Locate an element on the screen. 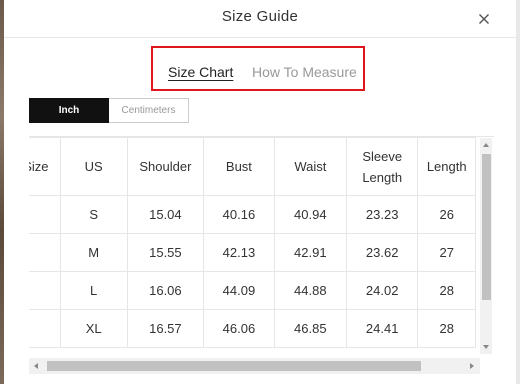 Image resolution: width=520 pixels, height=384 pixels. unit-centimeters-button: Centimeters is located at coordinates (149, 110).